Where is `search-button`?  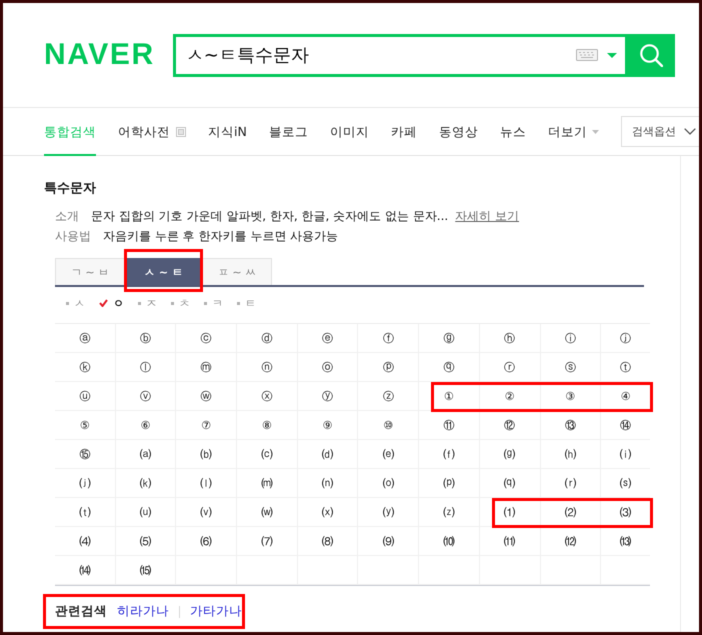 search-button is located at coordinates (651, 55).